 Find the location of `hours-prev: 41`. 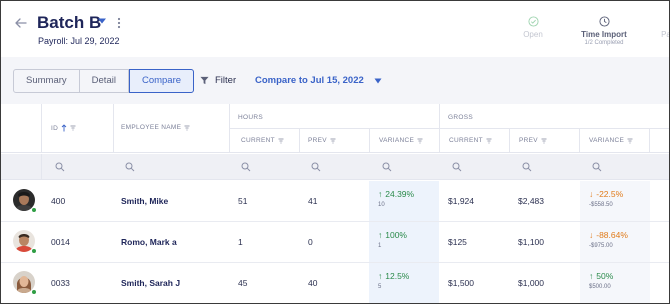

hours-prev: 41 is located at coordinates (313, 201).